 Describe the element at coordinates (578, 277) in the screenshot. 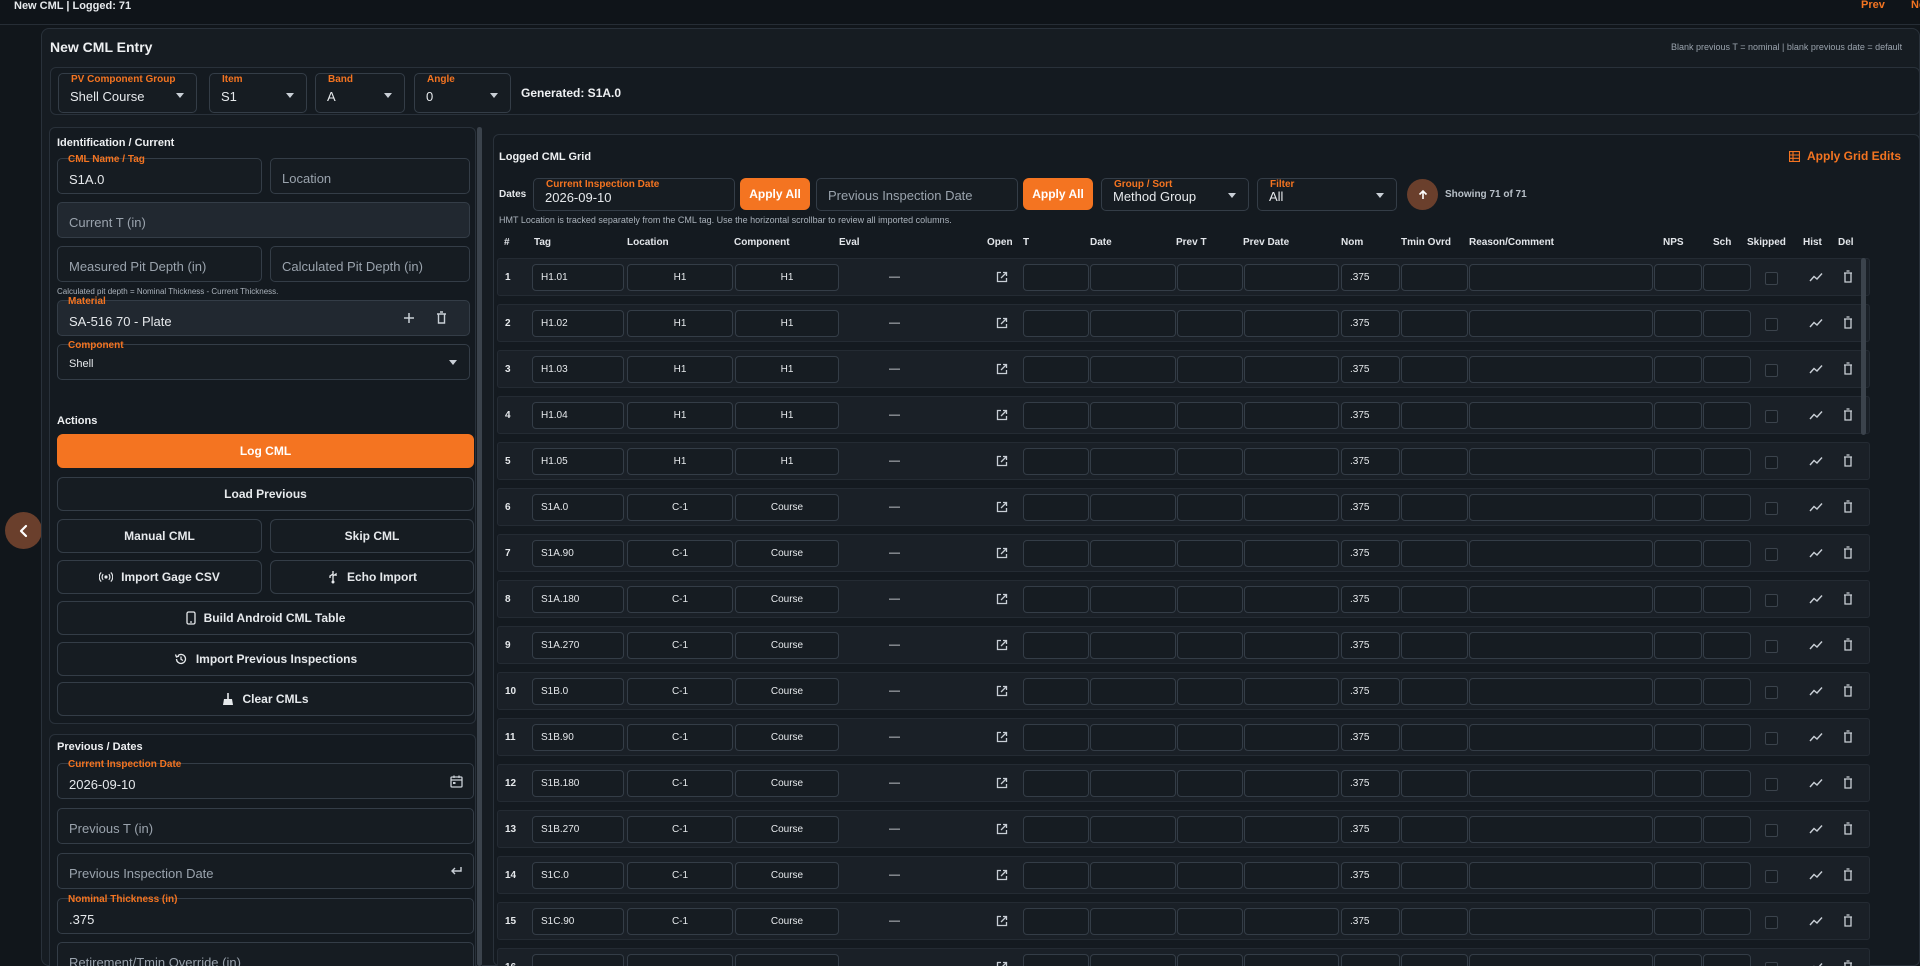

I see `tag-input: H1.01` at that location.